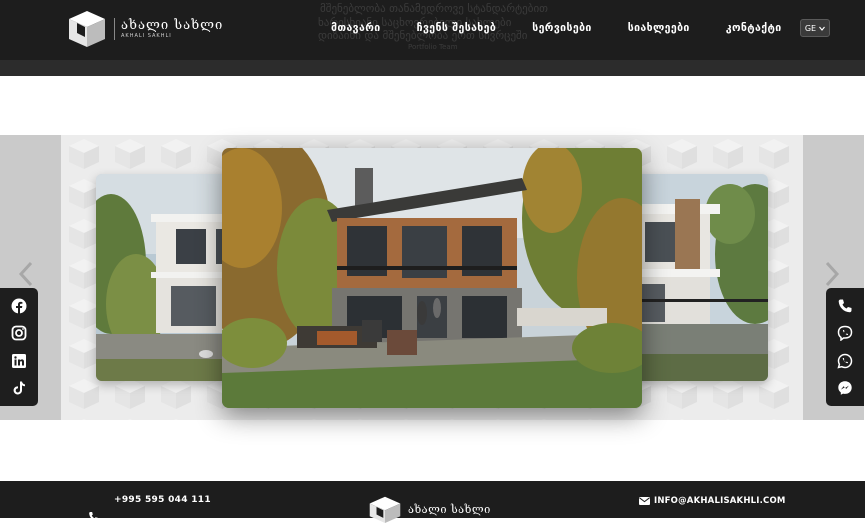 This screenshot has width=865, height=526. Describe the element at coordinates (19, 347) in the screenshot. I see `social-links-bar` at that location.